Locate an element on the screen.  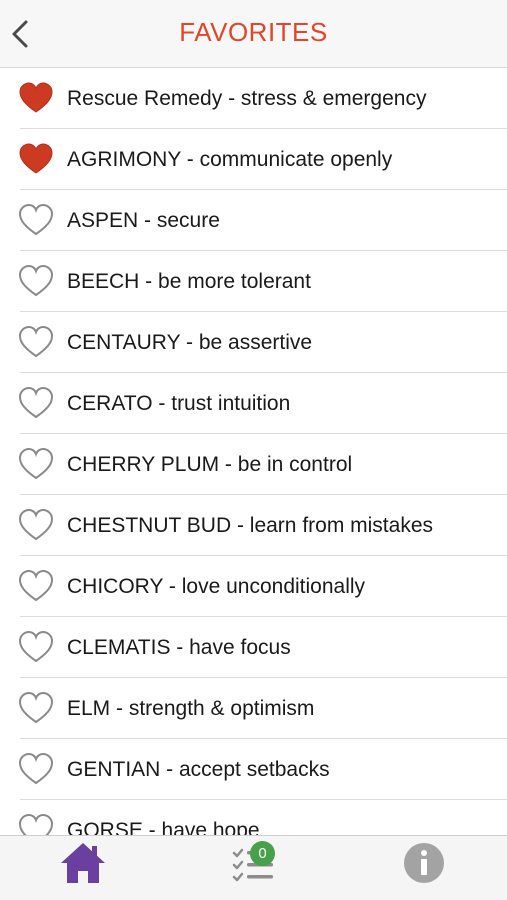
list-item: CHERRY PLUM - be in control is located at coordinates (253, 464).